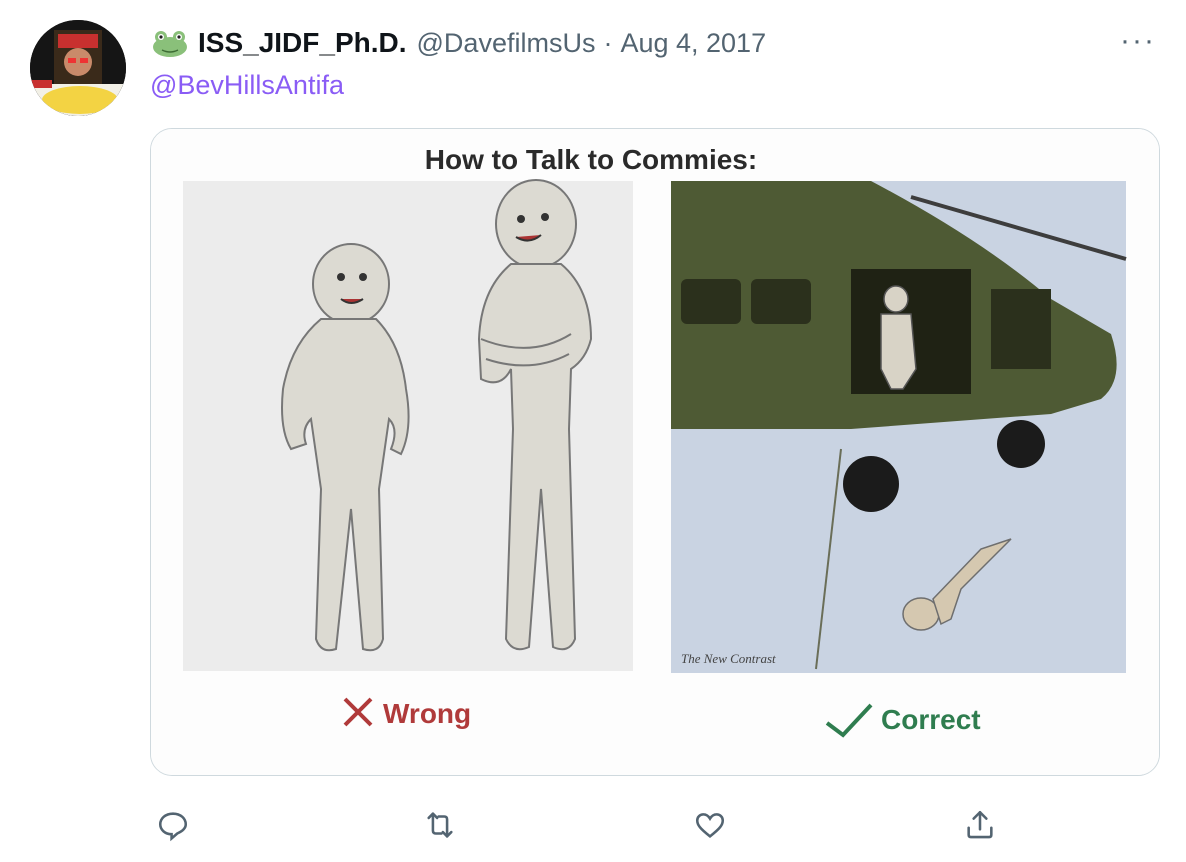 The image size is (1186, 862). Describe the element at coordinates (710, 825) in the screenshot. I see `like-icon` at that location.